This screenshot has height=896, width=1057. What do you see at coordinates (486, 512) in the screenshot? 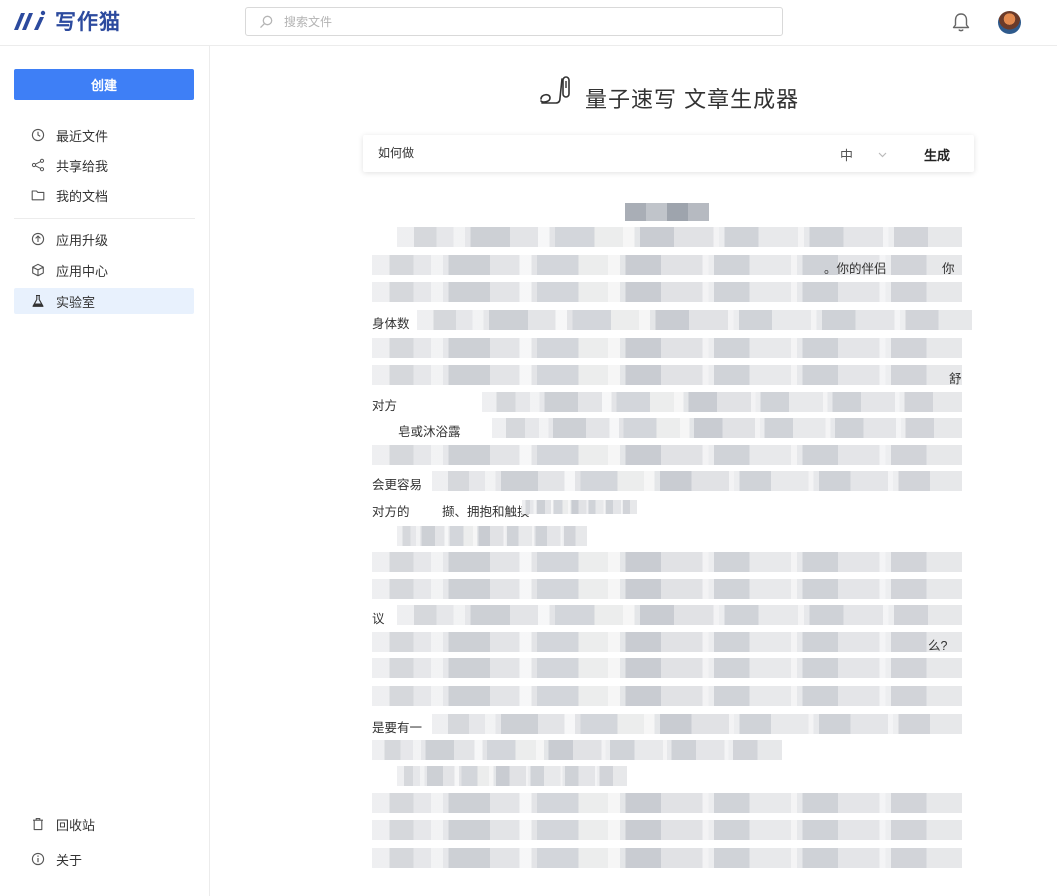
I see `article-text: 撷、拥抱和触摸` at bounding box center [486, 512].